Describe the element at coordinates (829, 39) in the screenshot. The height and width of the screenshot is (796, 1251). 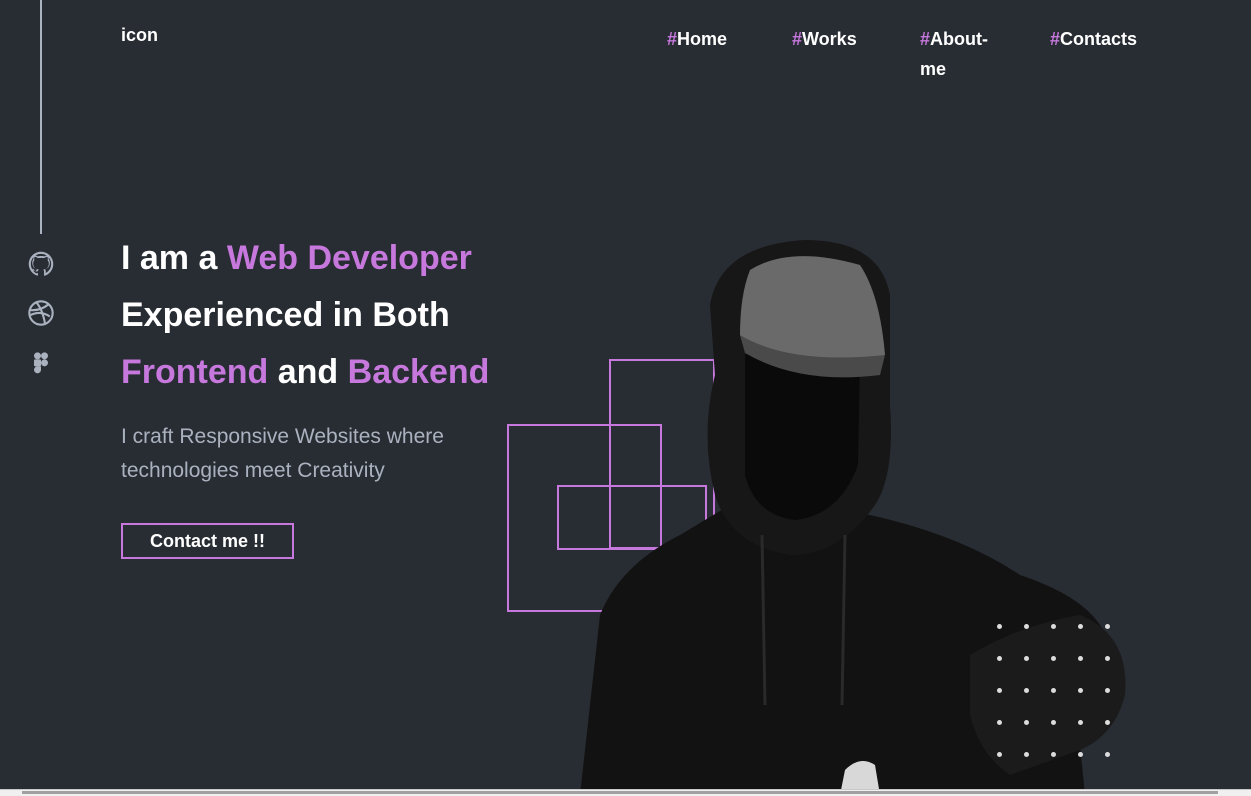
I see `nav-label: Works` at that location.